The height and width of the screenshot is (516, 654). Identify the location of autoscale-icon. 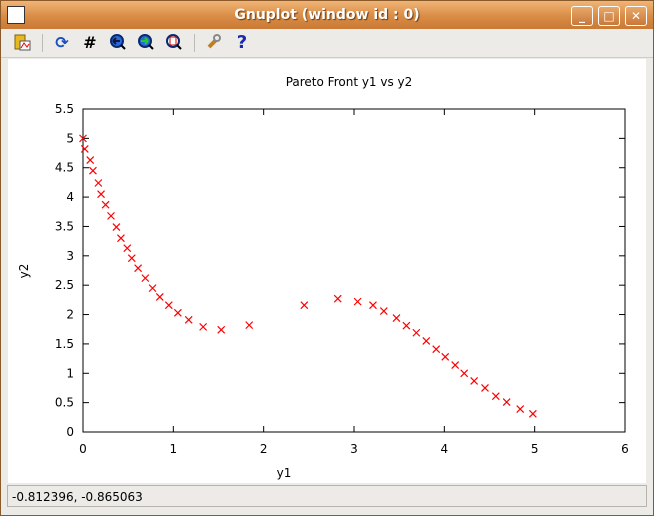
(174, 43).